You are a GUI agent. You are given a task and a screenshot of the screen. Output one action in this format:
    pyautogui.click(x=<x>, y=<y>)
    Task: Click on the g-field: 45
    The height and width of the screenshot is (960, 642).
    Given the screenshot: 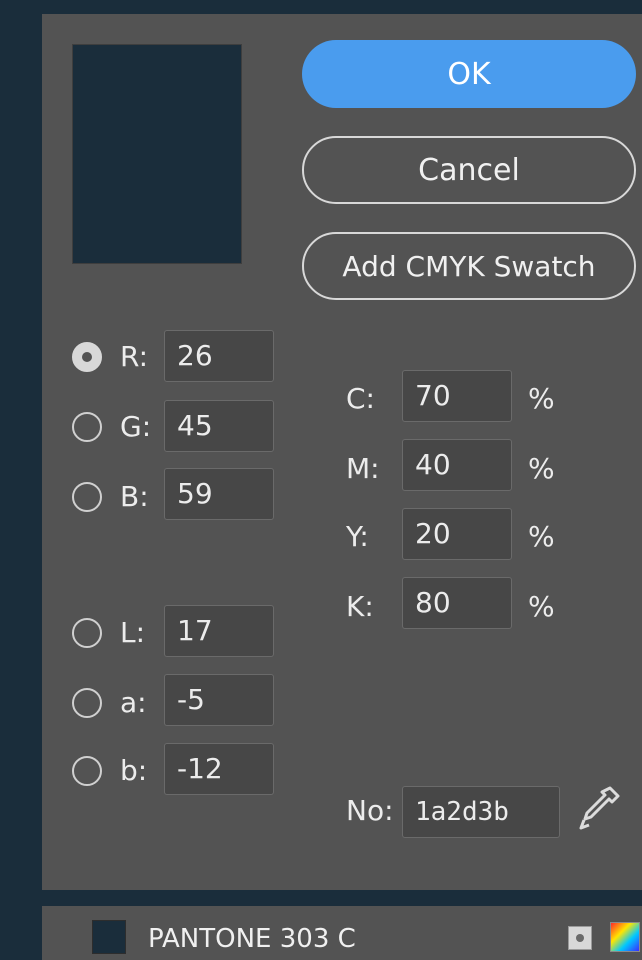 What is the action you would take?
    pyautogui.click(x=219, y=426)
    